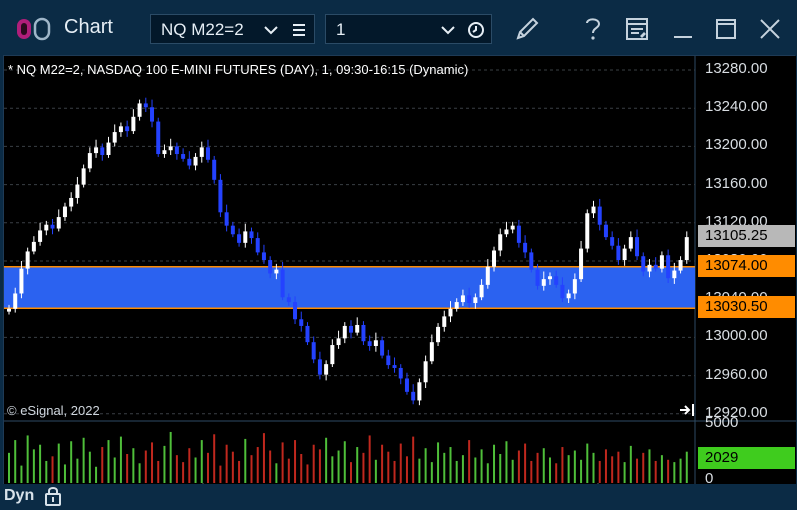 Image resolution: width=797 pixels, height=510 pixels. I want to click on minimize-icon, so click(683, 37).